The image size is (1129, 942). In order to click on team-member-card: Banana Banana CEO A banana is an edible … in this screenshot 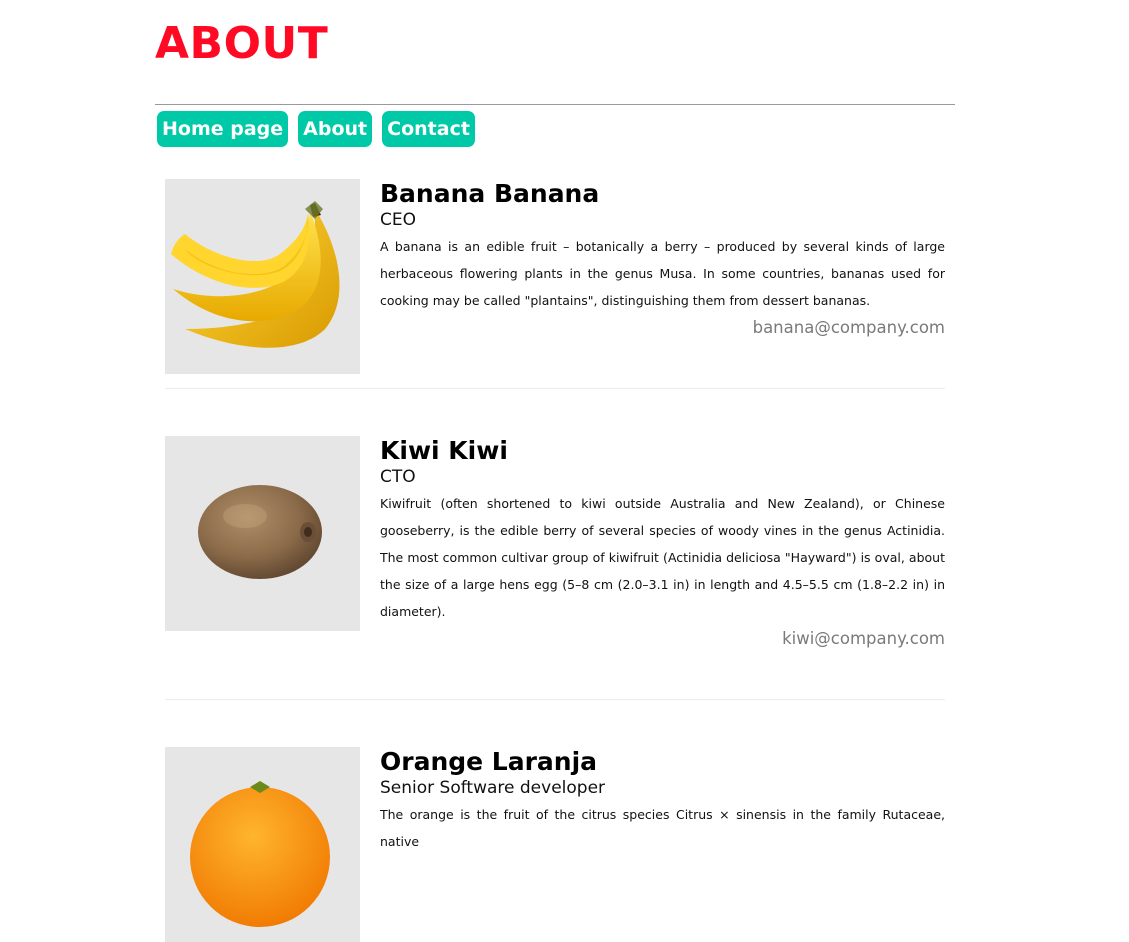, I will do `click(555, 276)`.